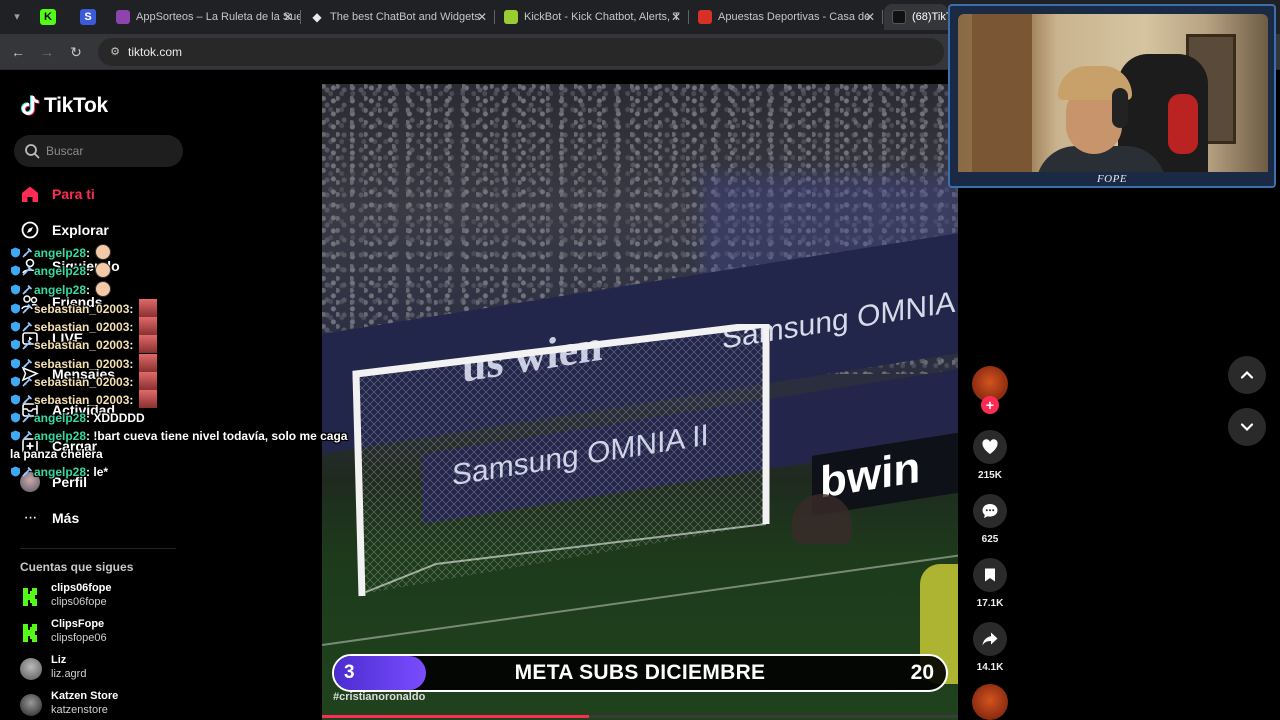 The image size is (1280, 720). What do you see at coordinates (120, 705) in the screenshot?
I see `followed-account: Katzen Store katzenstore` at bounding box center [120, 705].